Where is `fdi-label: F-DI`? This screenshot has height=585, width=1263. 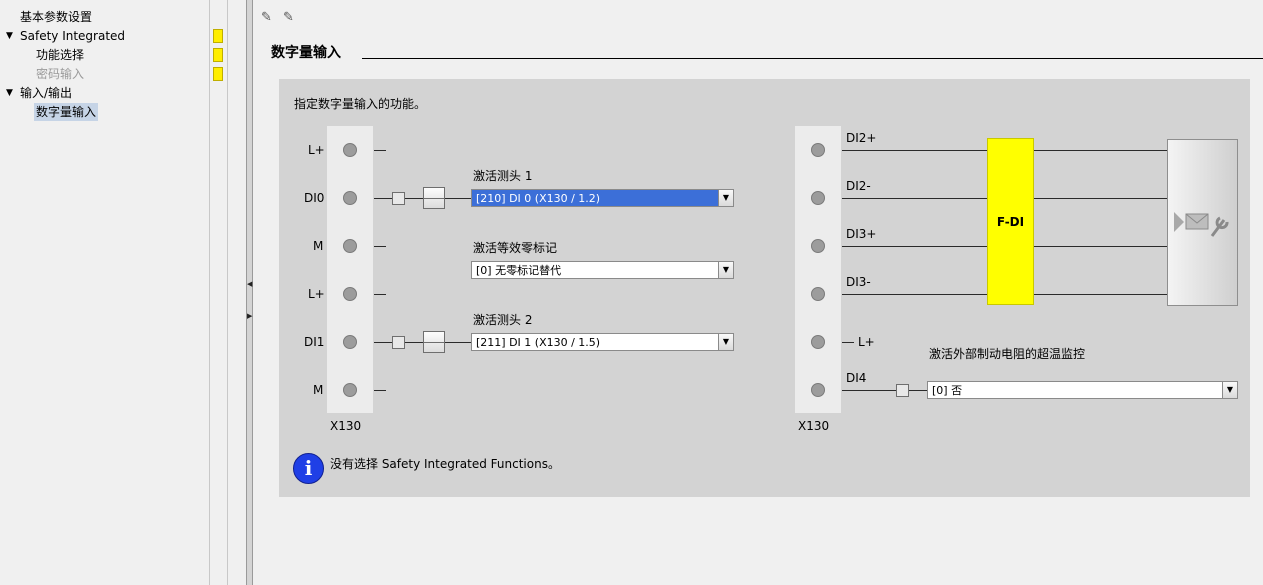
fdi-label: F-DI is located at coordinates (1010, 222).